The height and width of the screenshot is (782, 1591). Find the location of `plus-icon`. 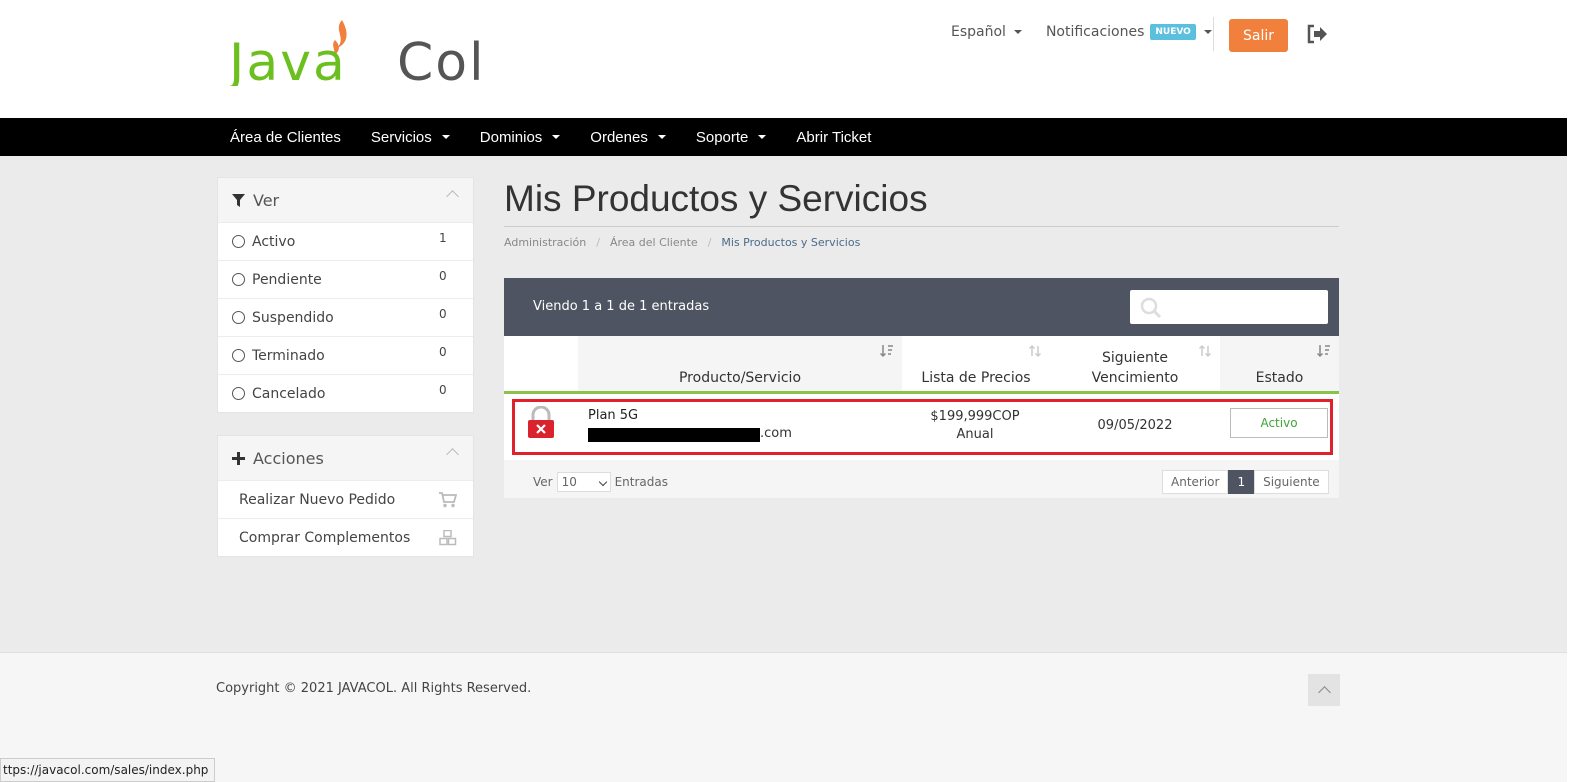

plus-icon is located at coordinates (238, 458).